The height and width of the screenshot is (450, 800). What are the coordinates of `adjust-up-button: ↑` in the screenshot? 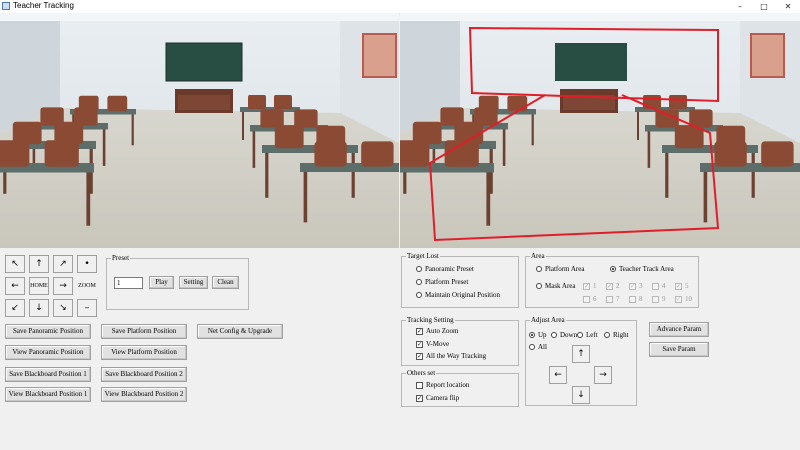 It's located at (581, 354).